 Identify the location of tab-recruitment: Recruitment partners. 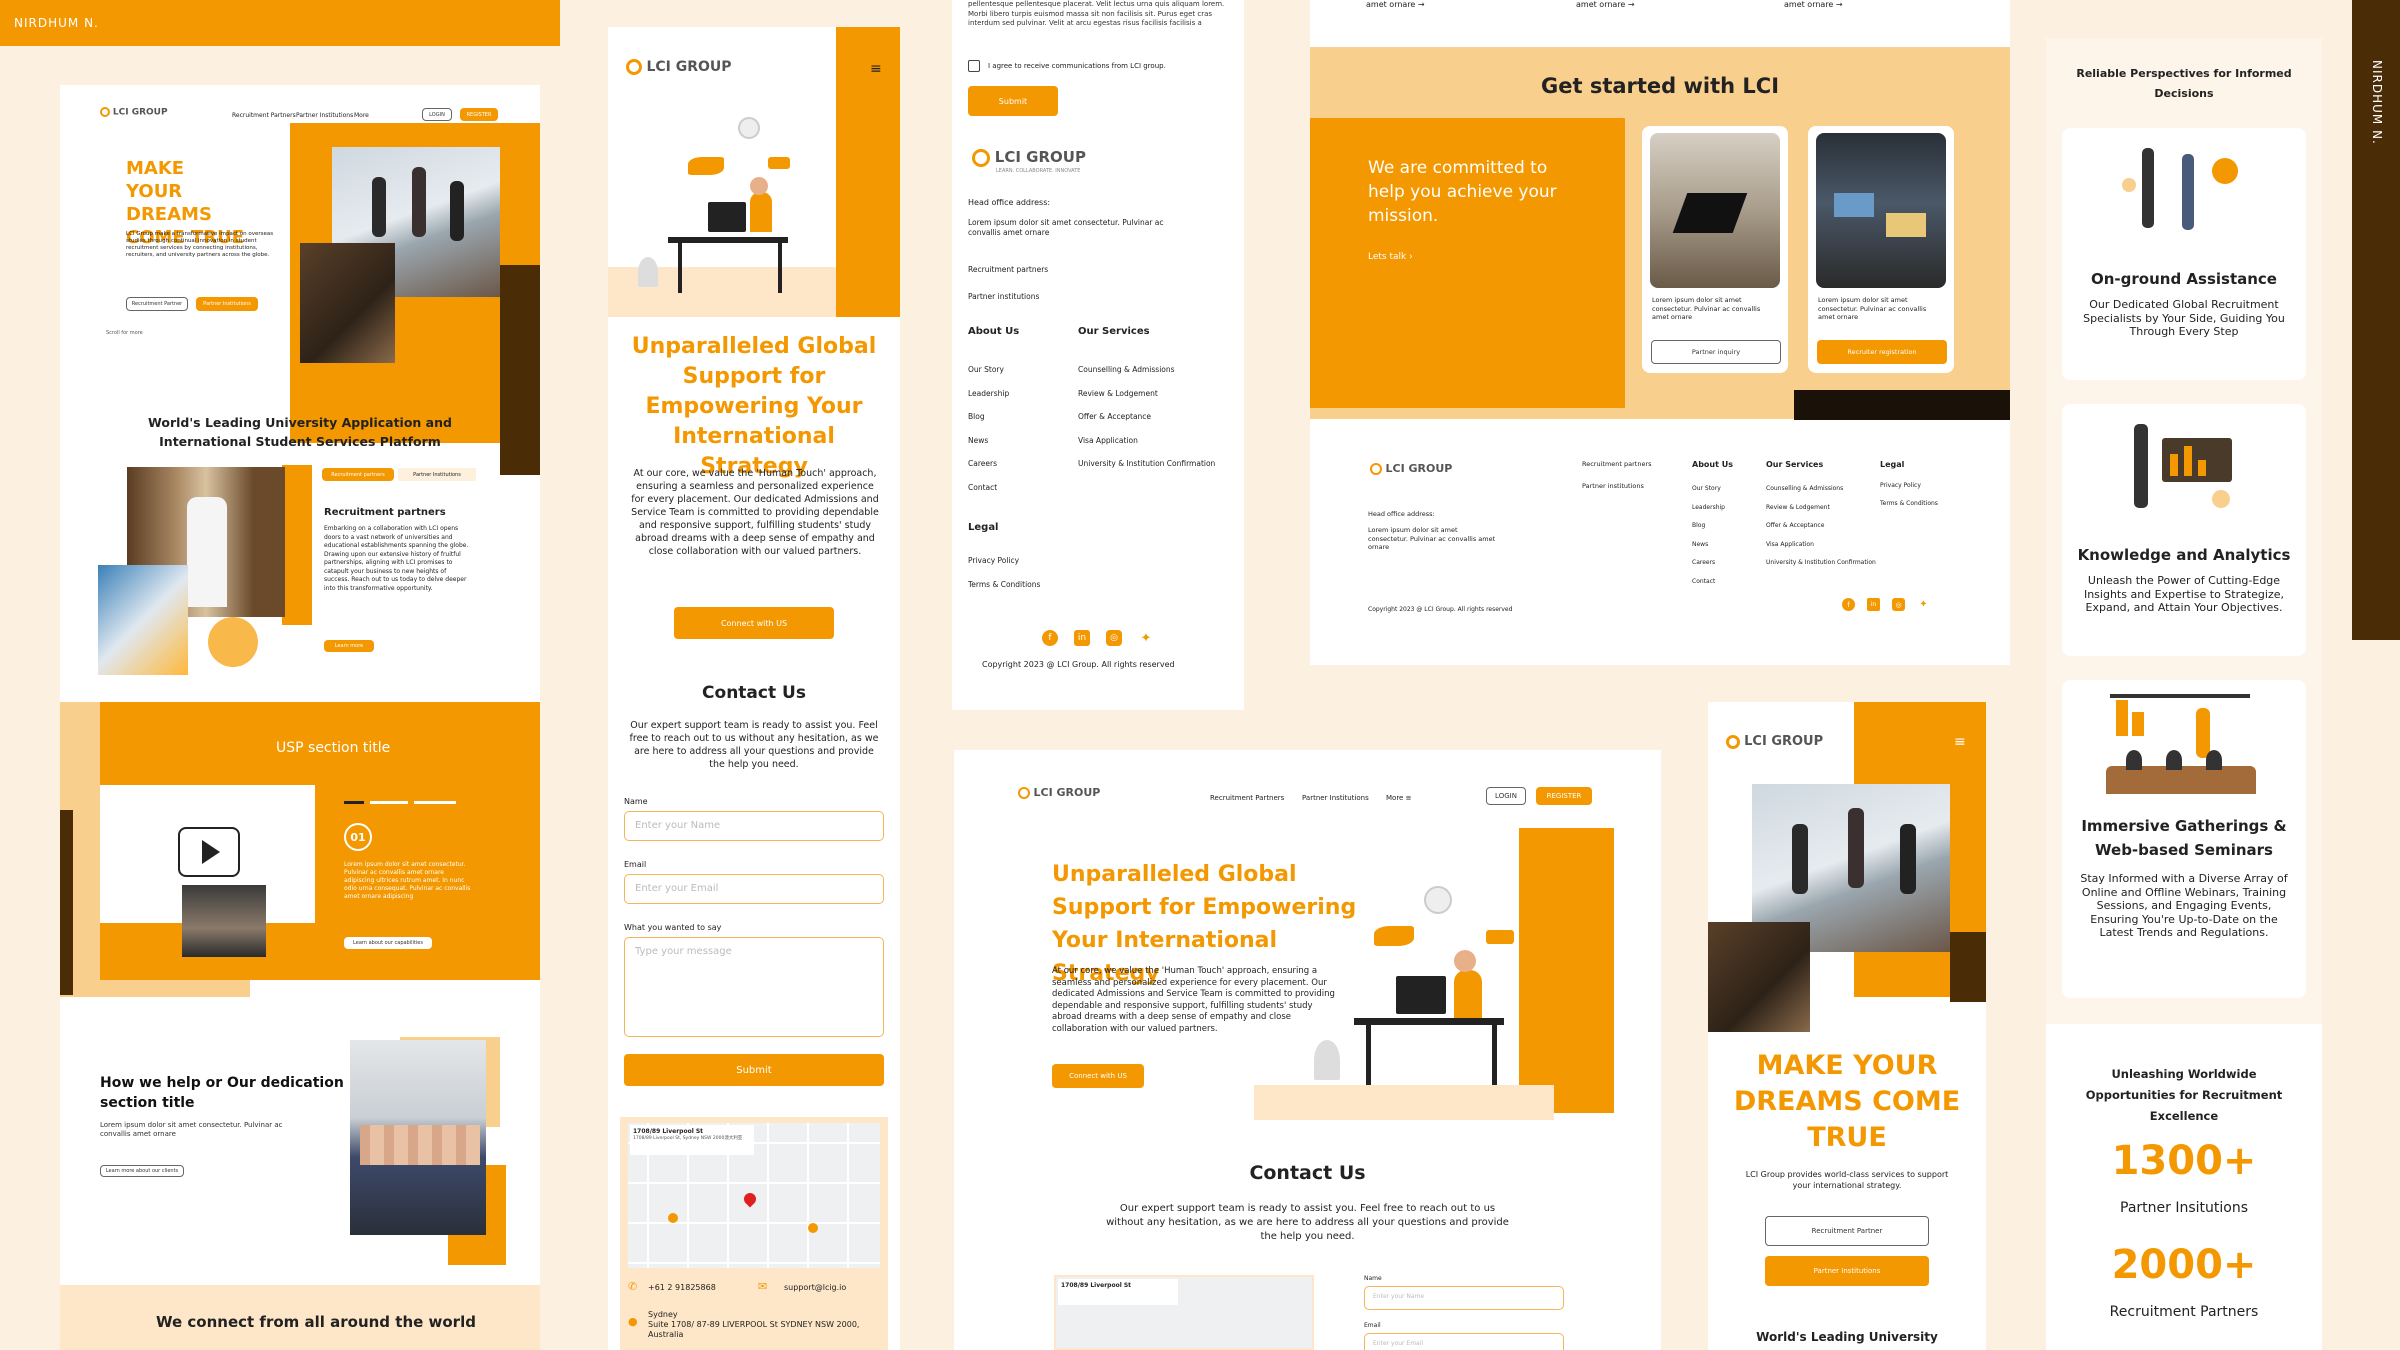
(358, 474).